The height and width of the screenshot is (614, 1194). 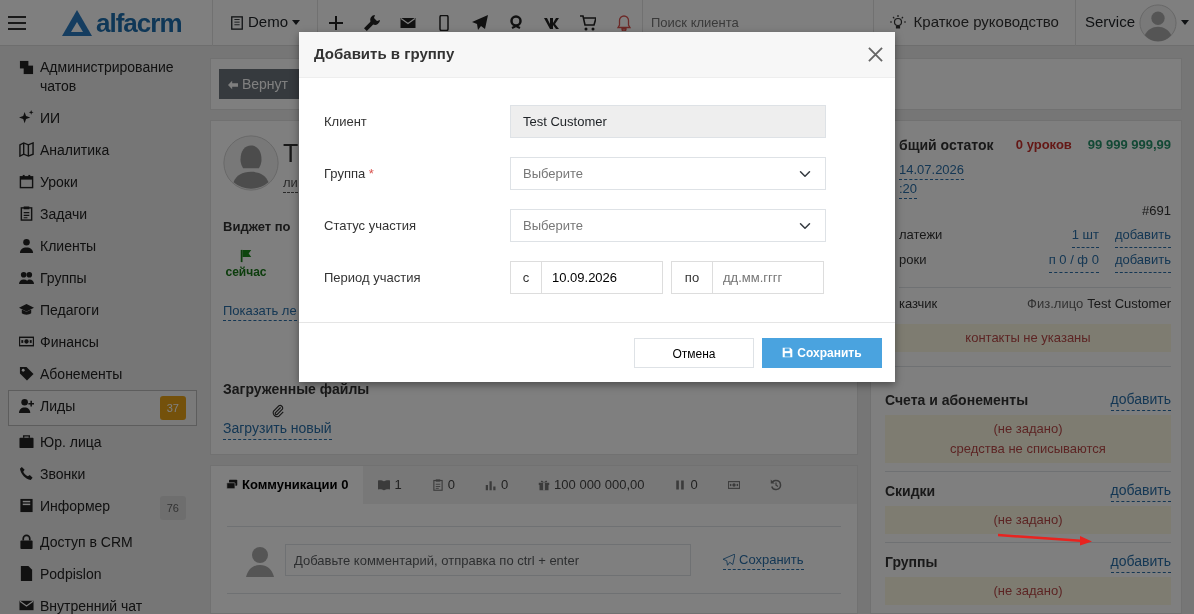 What do you see at coordinates (602, 277) in the screenshot?
I see `date-field: 10.09.2026` at bounding box center [602, 277].